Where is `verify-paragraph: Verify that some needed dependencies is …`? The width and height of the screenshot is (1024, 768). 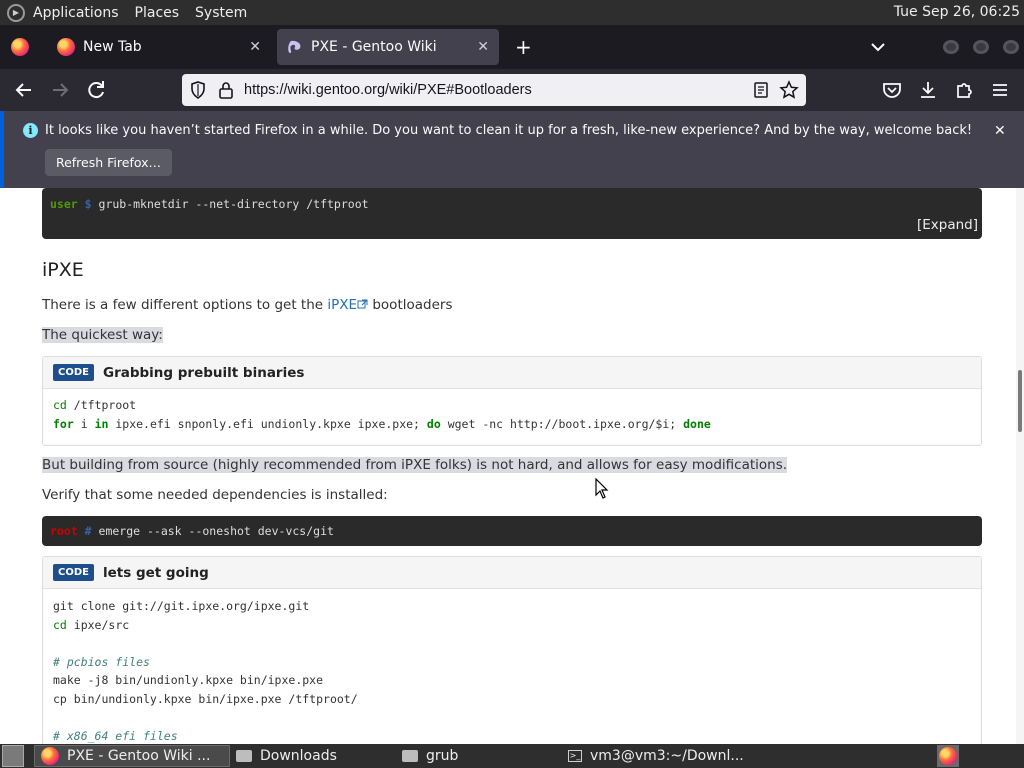 verify-paragraph: Verify that some needed dependencies is … is located at coordinates (215, 495).